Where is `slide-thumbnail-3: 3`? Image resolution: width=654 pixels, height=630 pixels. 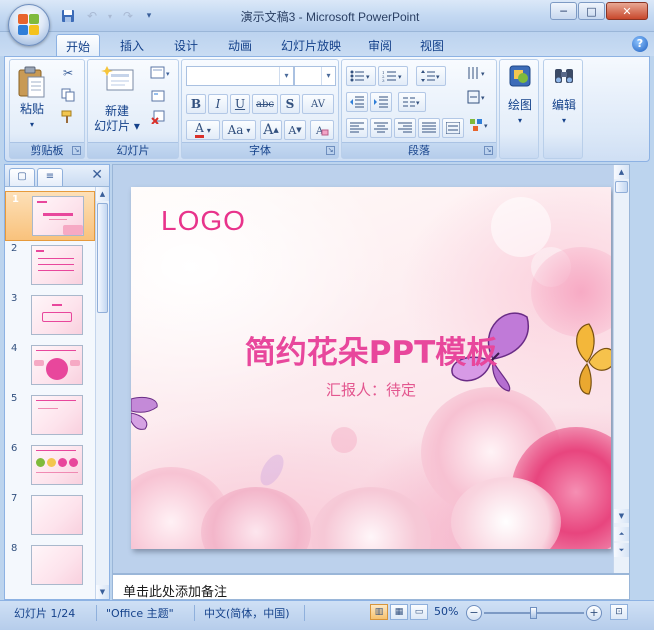 slide-thumbnail-3: 3 is located at coordinates (50, 316).